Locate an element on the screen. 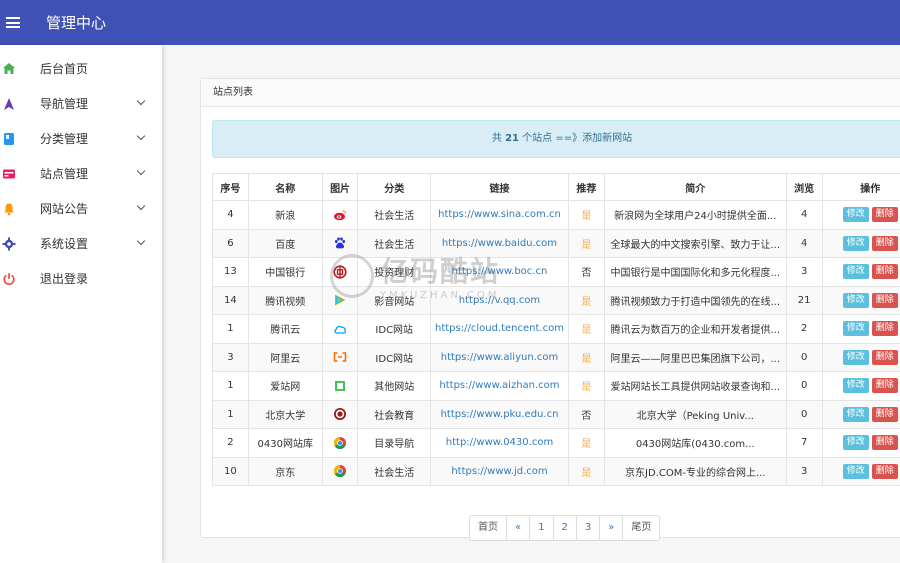  alert-prefix: 共 is located at coordinates (496, 138).